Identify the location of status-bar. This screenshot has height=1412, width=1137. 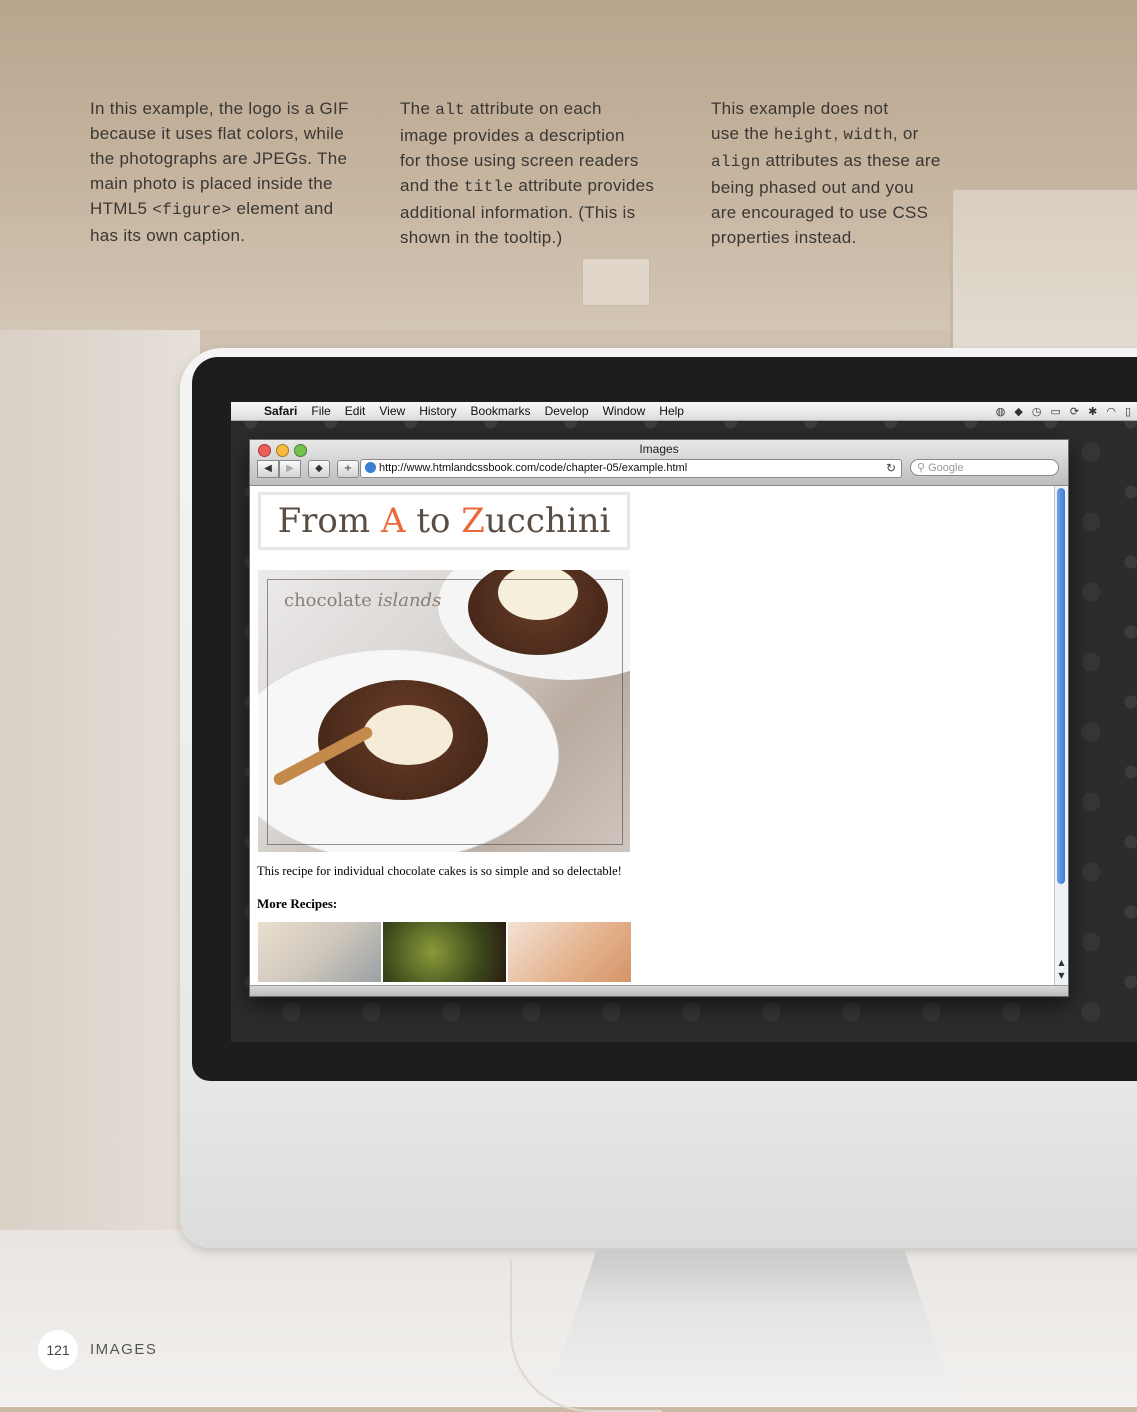
(659, 990).